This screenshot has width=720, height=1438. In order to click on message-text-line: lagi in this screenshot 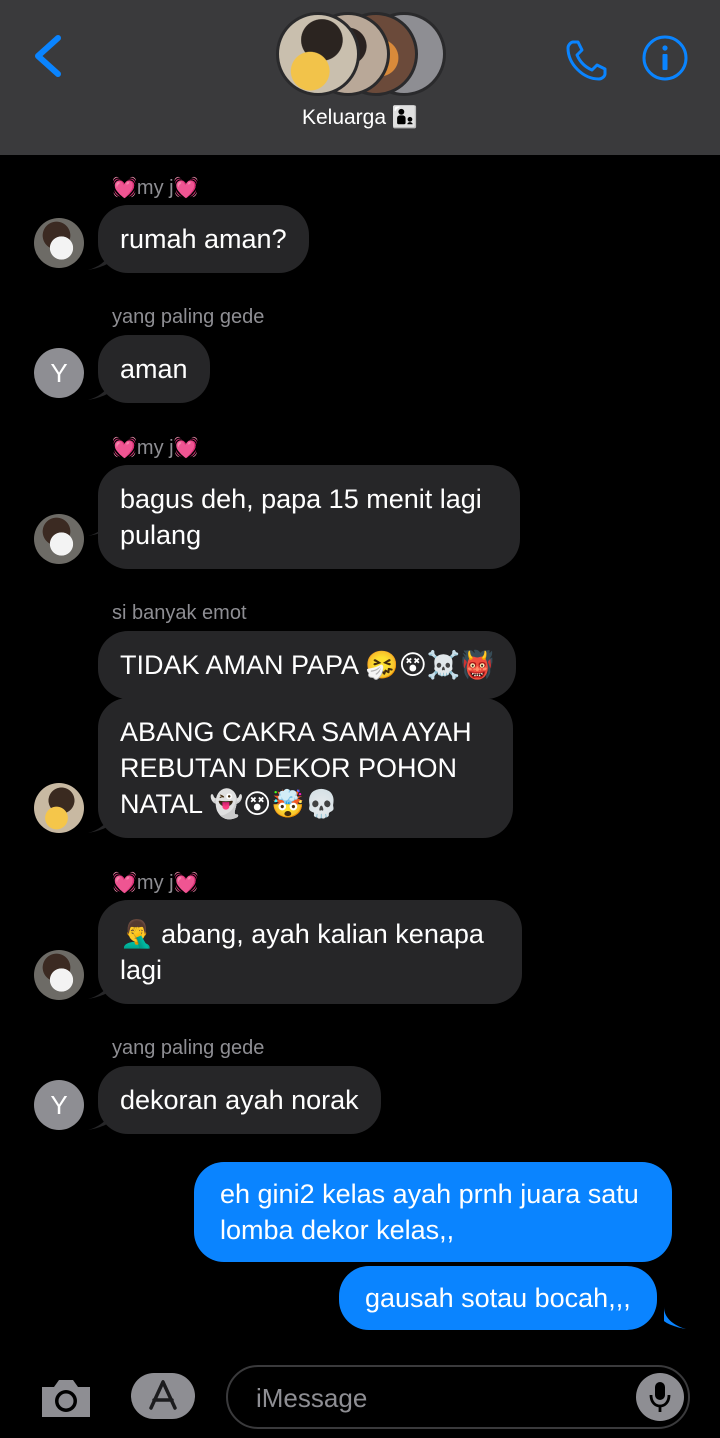, I will do `click(141, 970)`.